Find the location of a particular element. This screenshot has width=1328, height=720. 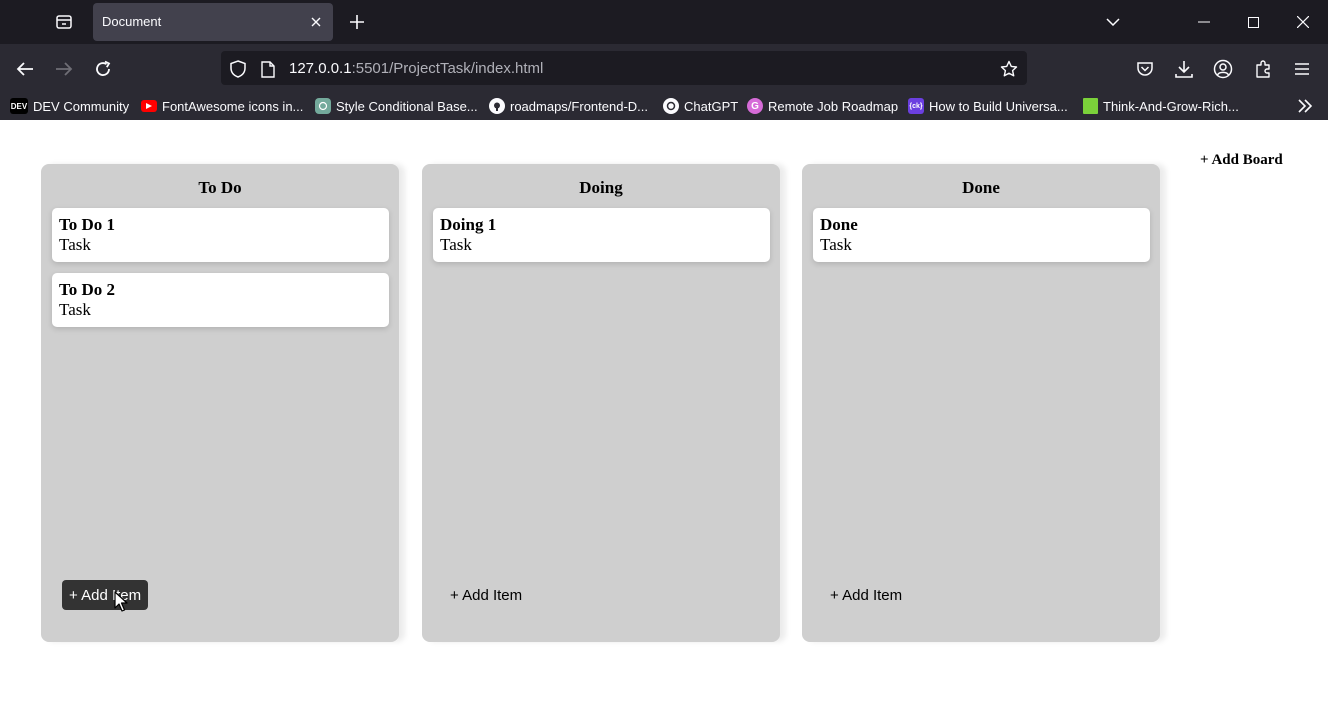

chevron-down-icon is located at coordinates (1113, 22).